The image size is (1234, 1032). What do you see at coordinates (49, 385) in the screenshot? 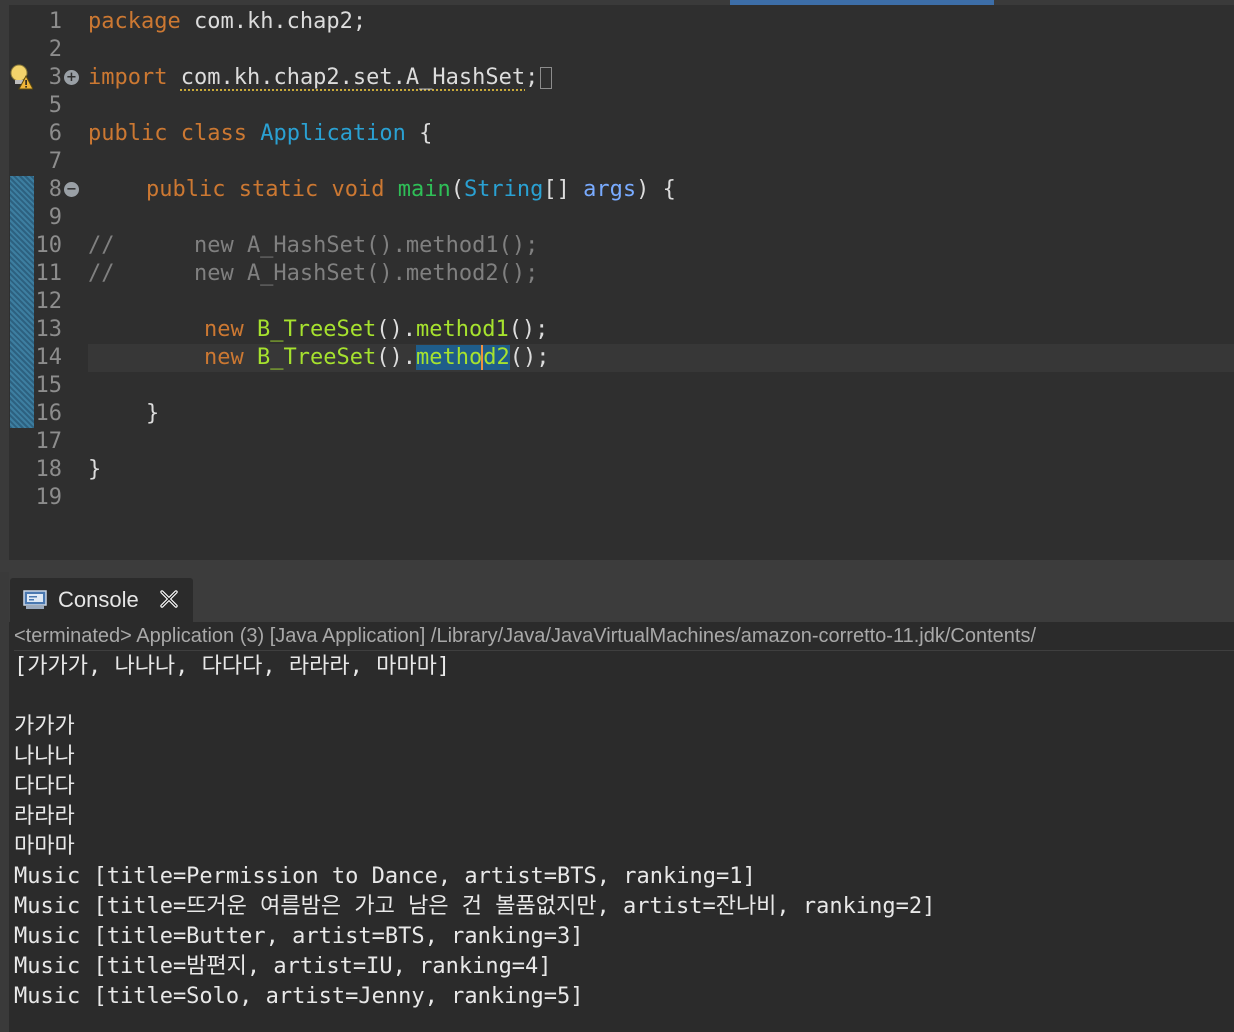
I see `line-number: 15` at bounding box center [49, 385].